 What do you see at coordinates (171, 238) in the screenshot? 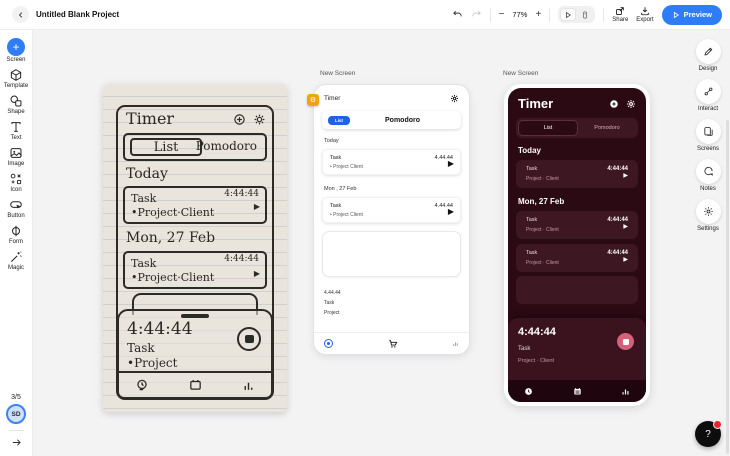
I see `sketch-section-date: Mon, 27 Feb` at bounding box center [171, 238].